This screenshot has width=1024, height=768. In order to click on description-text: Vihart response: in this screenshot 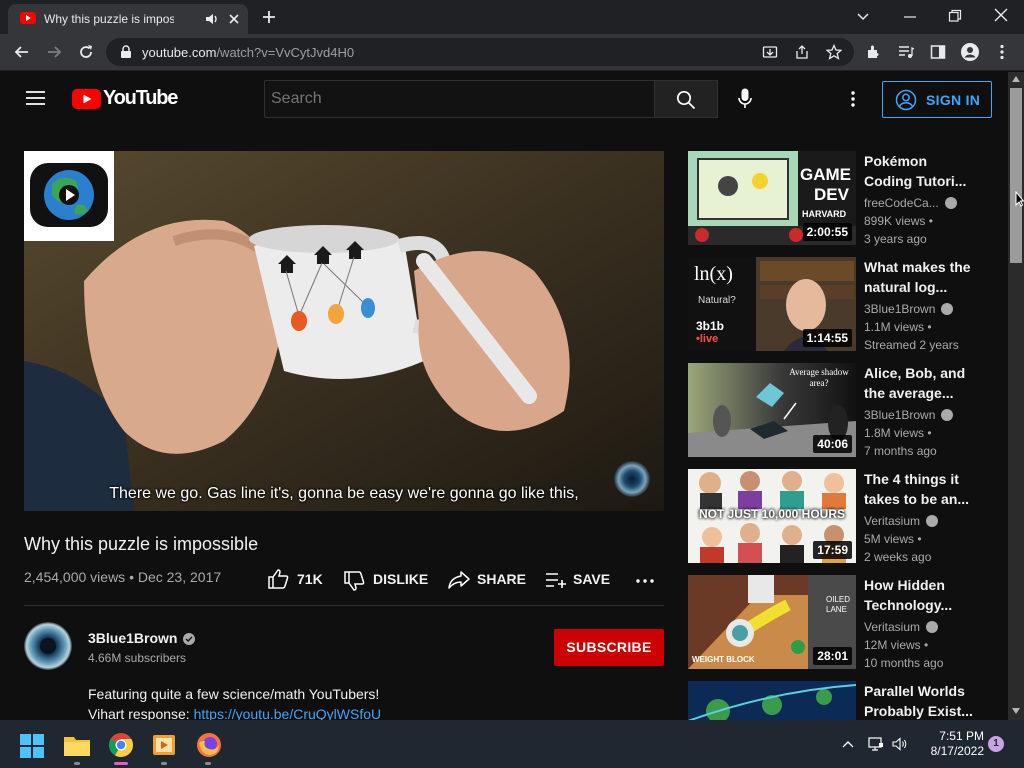, I will do `click(141, 713)`.